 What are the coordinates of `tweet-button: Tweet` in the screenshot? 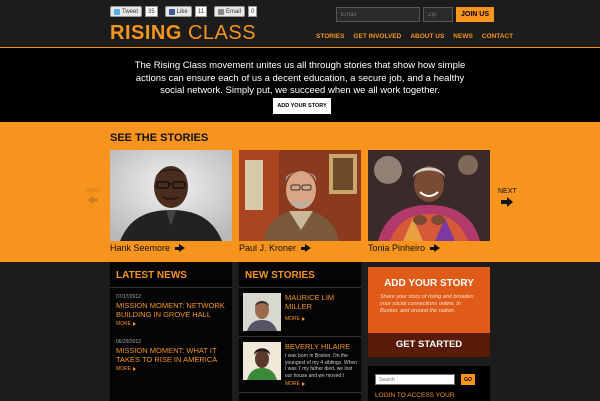 It's located at (126, 11).